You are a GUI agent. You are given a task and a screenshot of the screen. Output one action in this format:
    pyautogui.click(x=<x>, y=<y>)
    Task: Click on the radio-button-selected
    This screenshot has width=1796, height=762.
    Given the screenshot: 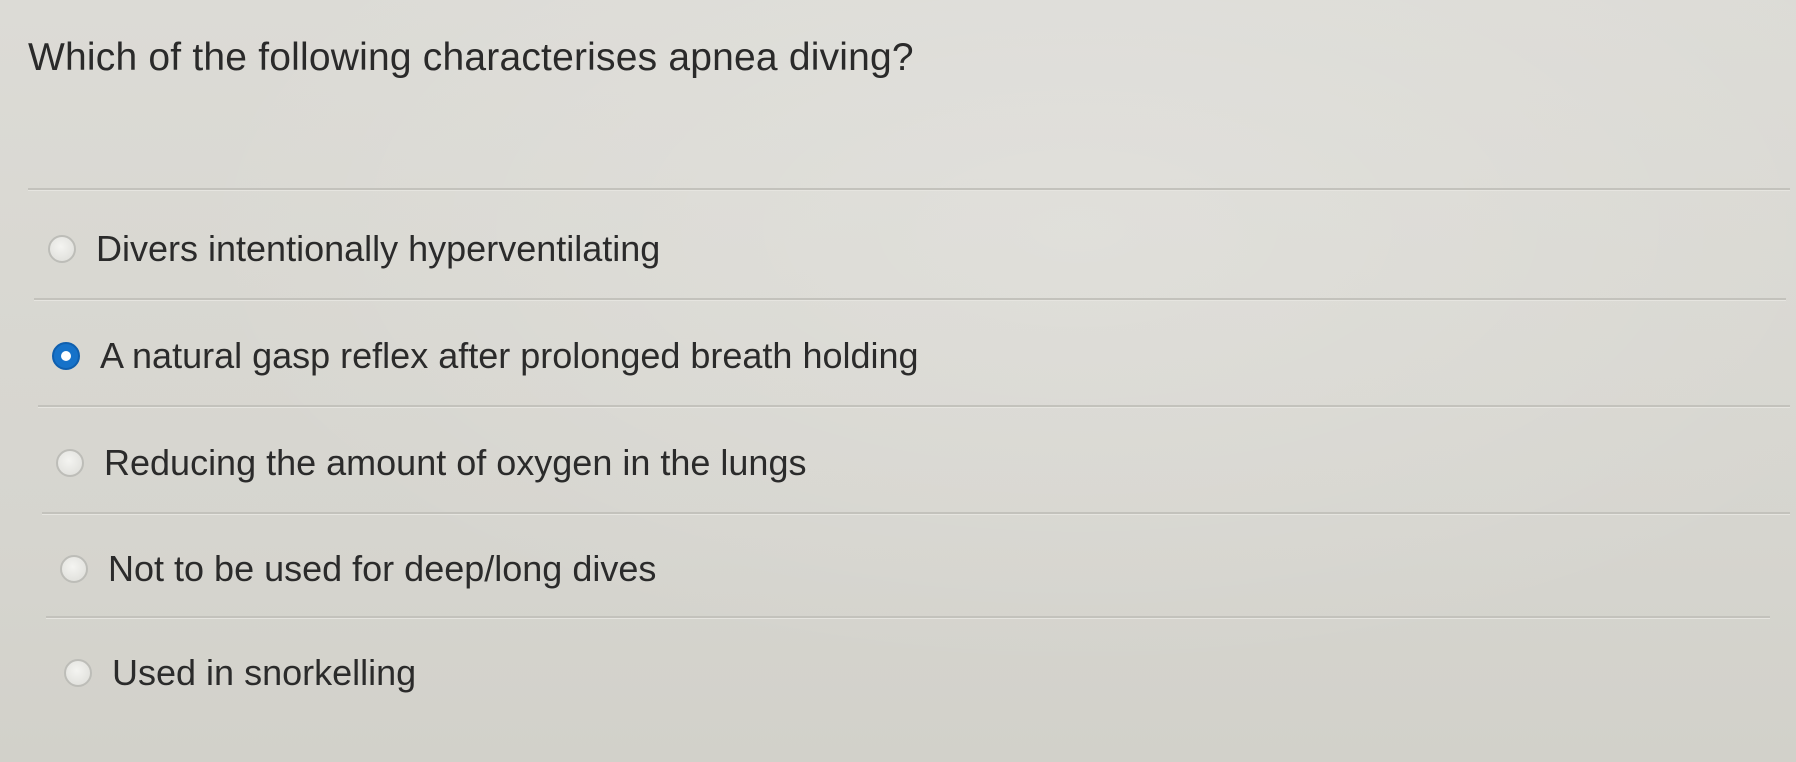 What is the action you would take?
    pyautogui.click(x=66, y=356)
    